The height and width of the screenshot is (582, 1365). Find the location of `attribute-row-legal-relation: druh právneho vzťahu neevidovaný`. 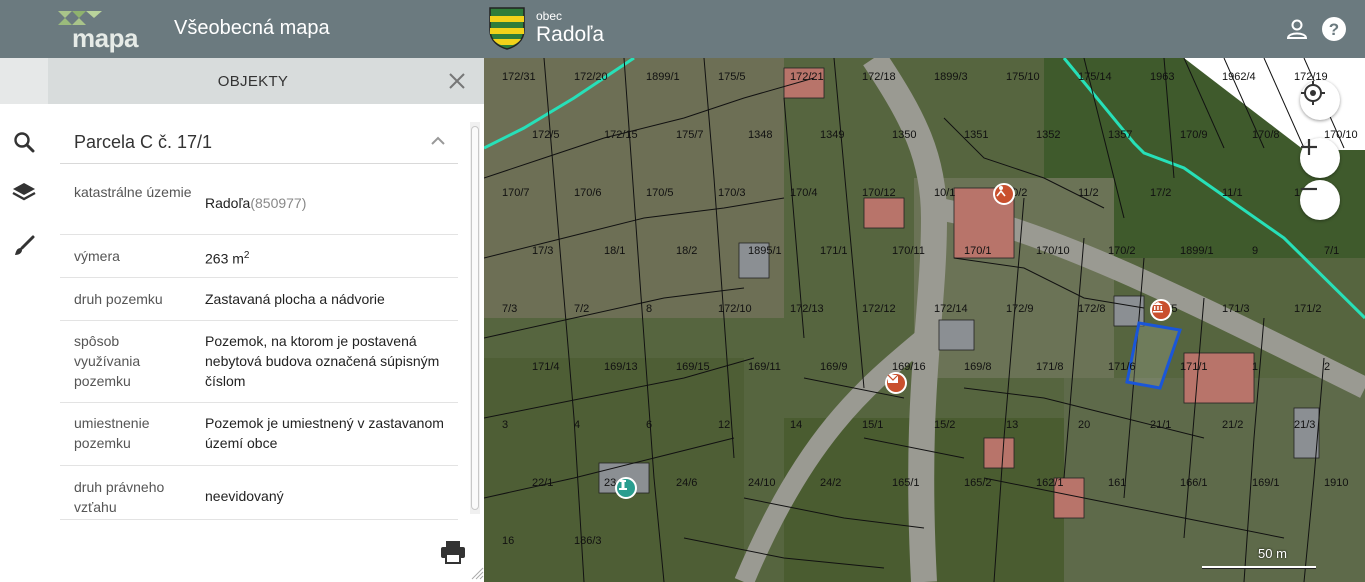

attribute-row-legal-relation: druh právneho vzťahu neevidovaný is located at coordinates (259, 493).